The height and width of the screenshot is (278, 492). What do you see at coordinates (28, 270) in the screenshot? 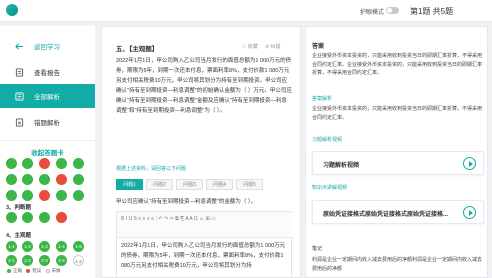
I see `wrong-legend-dot` at bounding box center [28, 270].